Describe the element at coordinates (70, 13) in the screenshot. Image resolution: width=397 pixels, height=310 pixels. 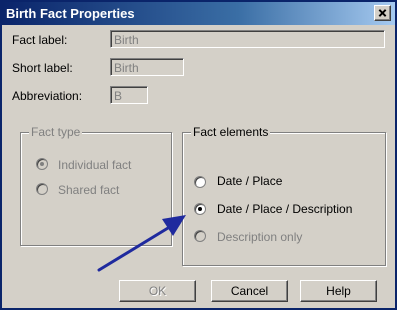
I see `window-title: Birth Fact Properties` at that location.